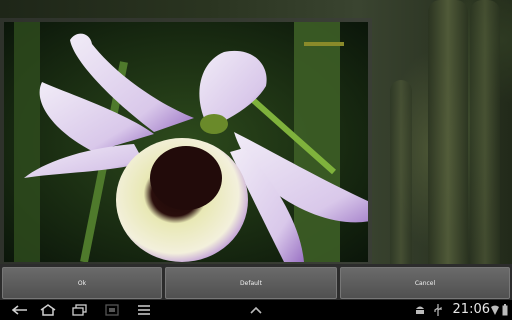 The image size is (512, 320). Describe the element at coordinates (471, 309) in the screenshot. I see `status-clock: 21:06` at that location.